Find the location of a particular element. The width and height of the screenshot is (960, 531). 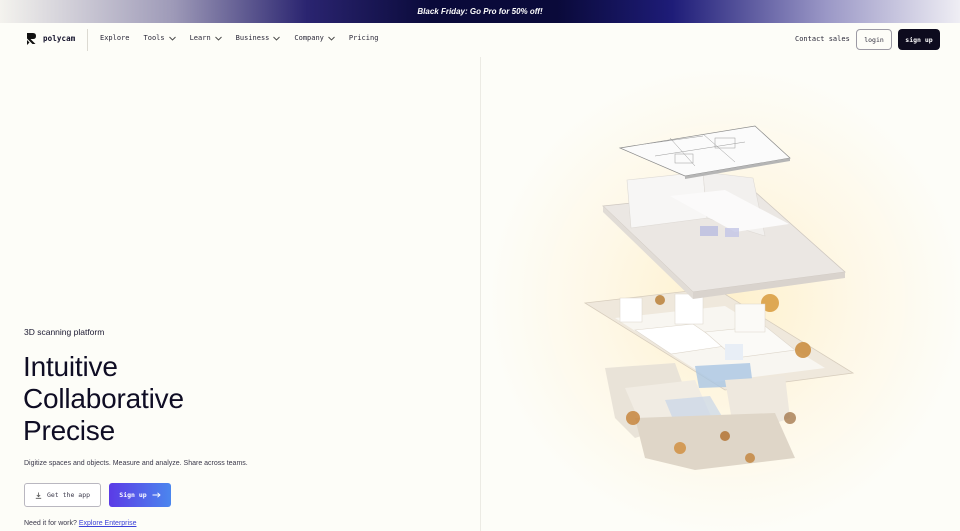

nav-item-label: Company is located at coordinates (309, 38).